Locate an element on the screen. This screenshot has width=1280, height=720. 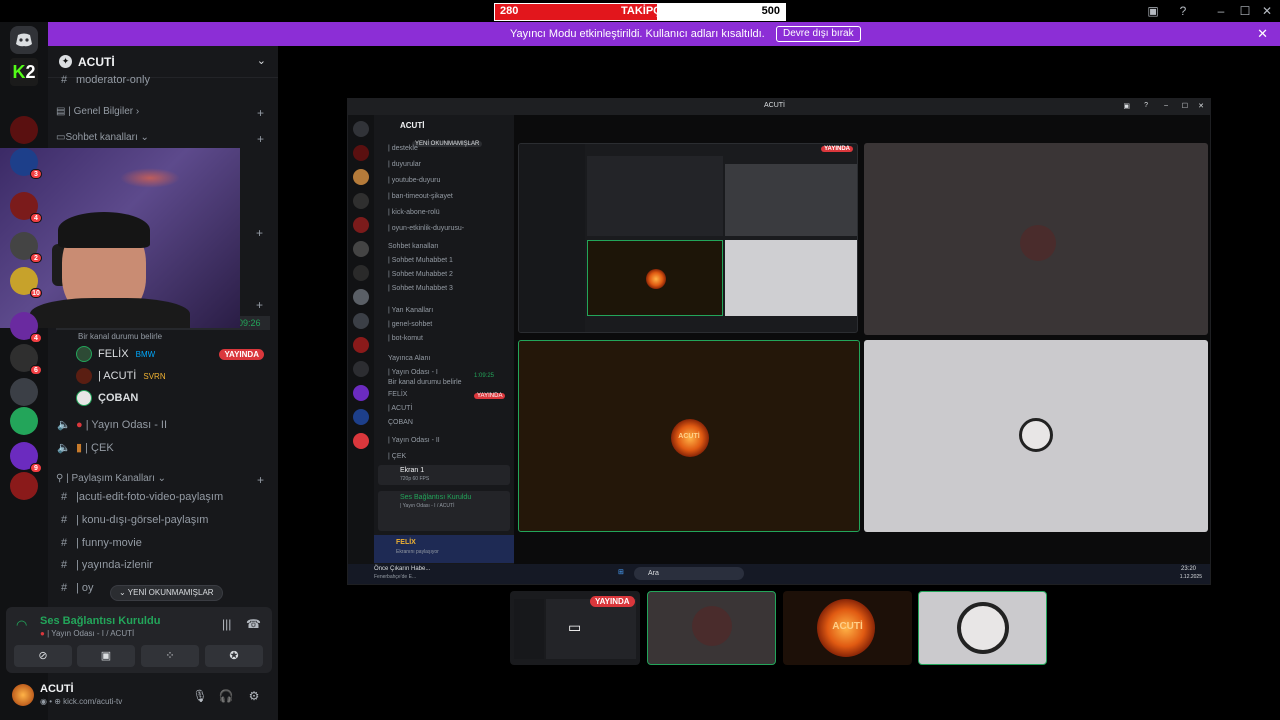
thumb-content is located at coordinates (591, 629).